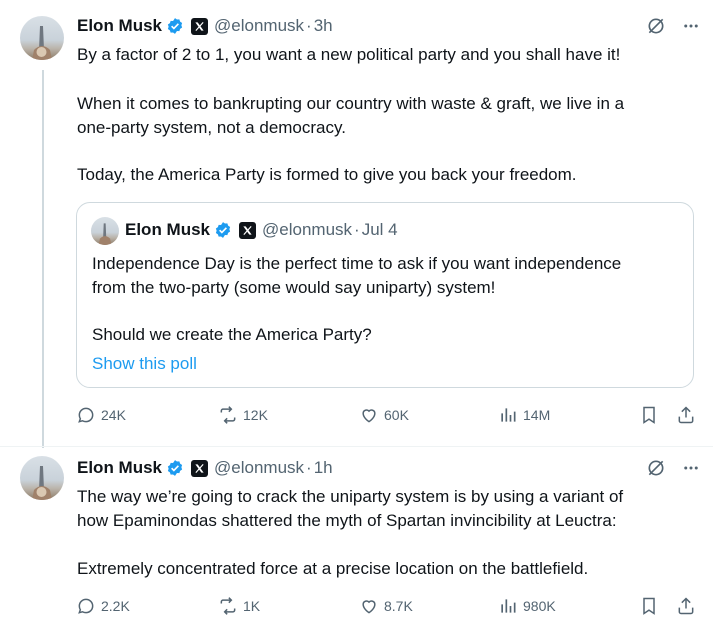  Describe the element at coordinates (537, 415) in the screenshot. I see `view-count: 14M` at that location.